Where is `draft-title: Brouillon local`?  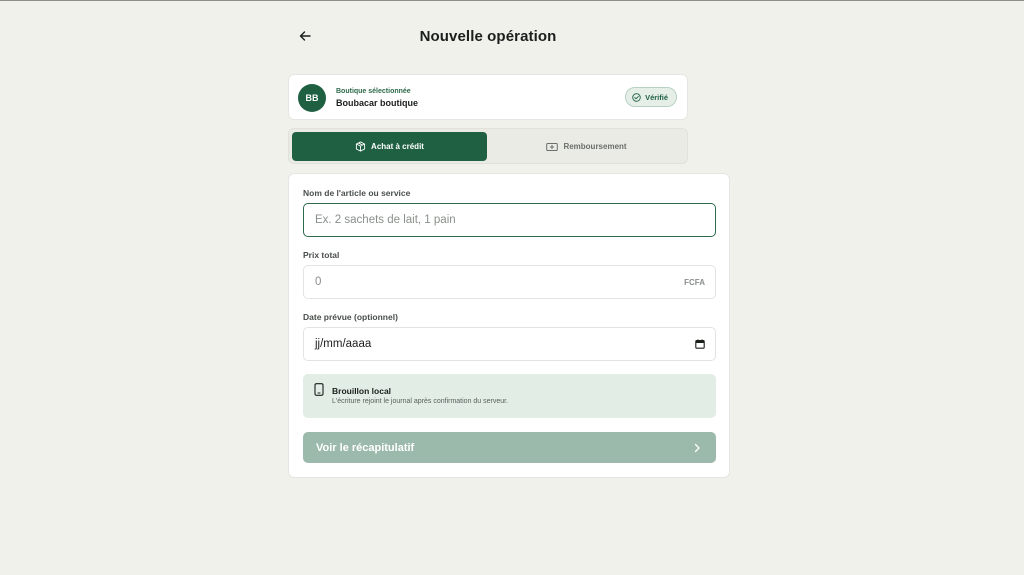 draft-title: Brouillon local is located at coordinates (362, 391).